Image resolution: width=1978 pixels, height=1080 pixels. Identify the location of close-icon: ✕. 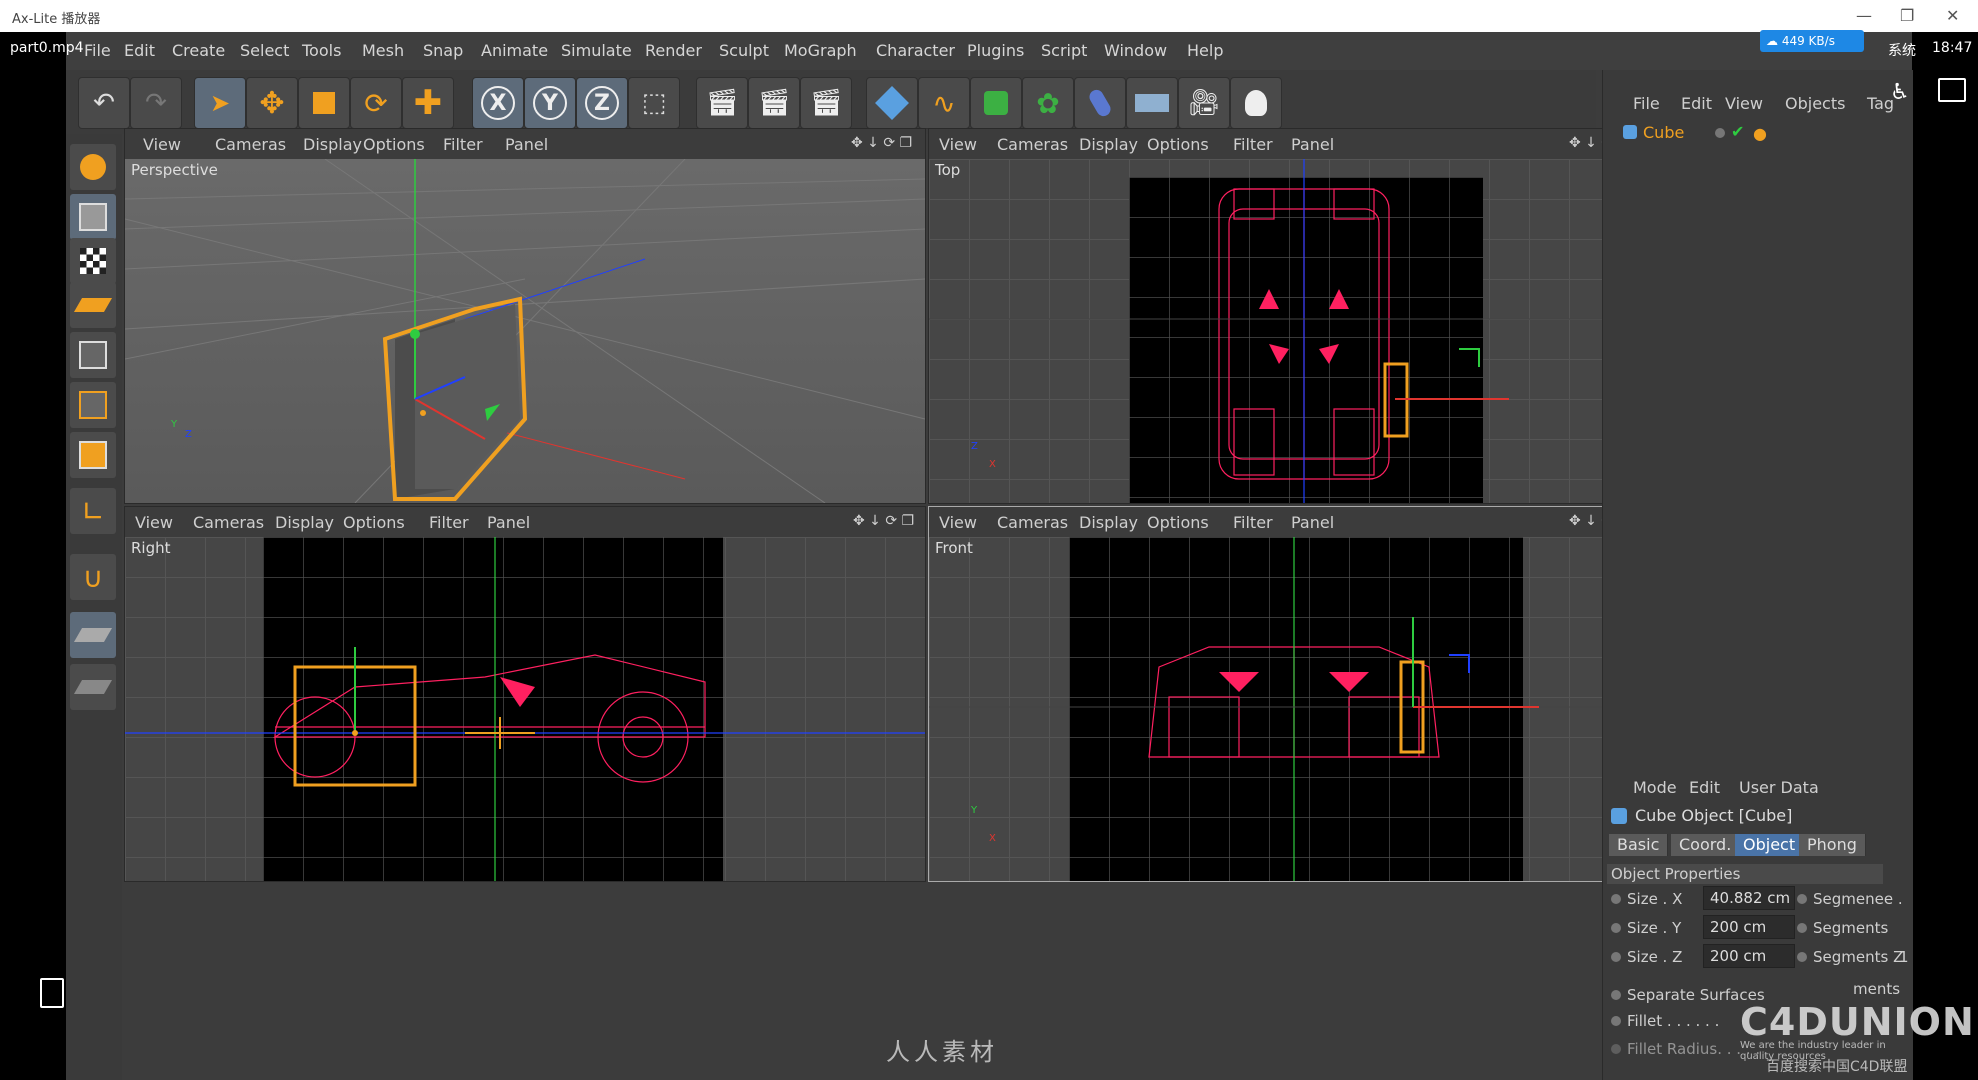
(1952, 15).